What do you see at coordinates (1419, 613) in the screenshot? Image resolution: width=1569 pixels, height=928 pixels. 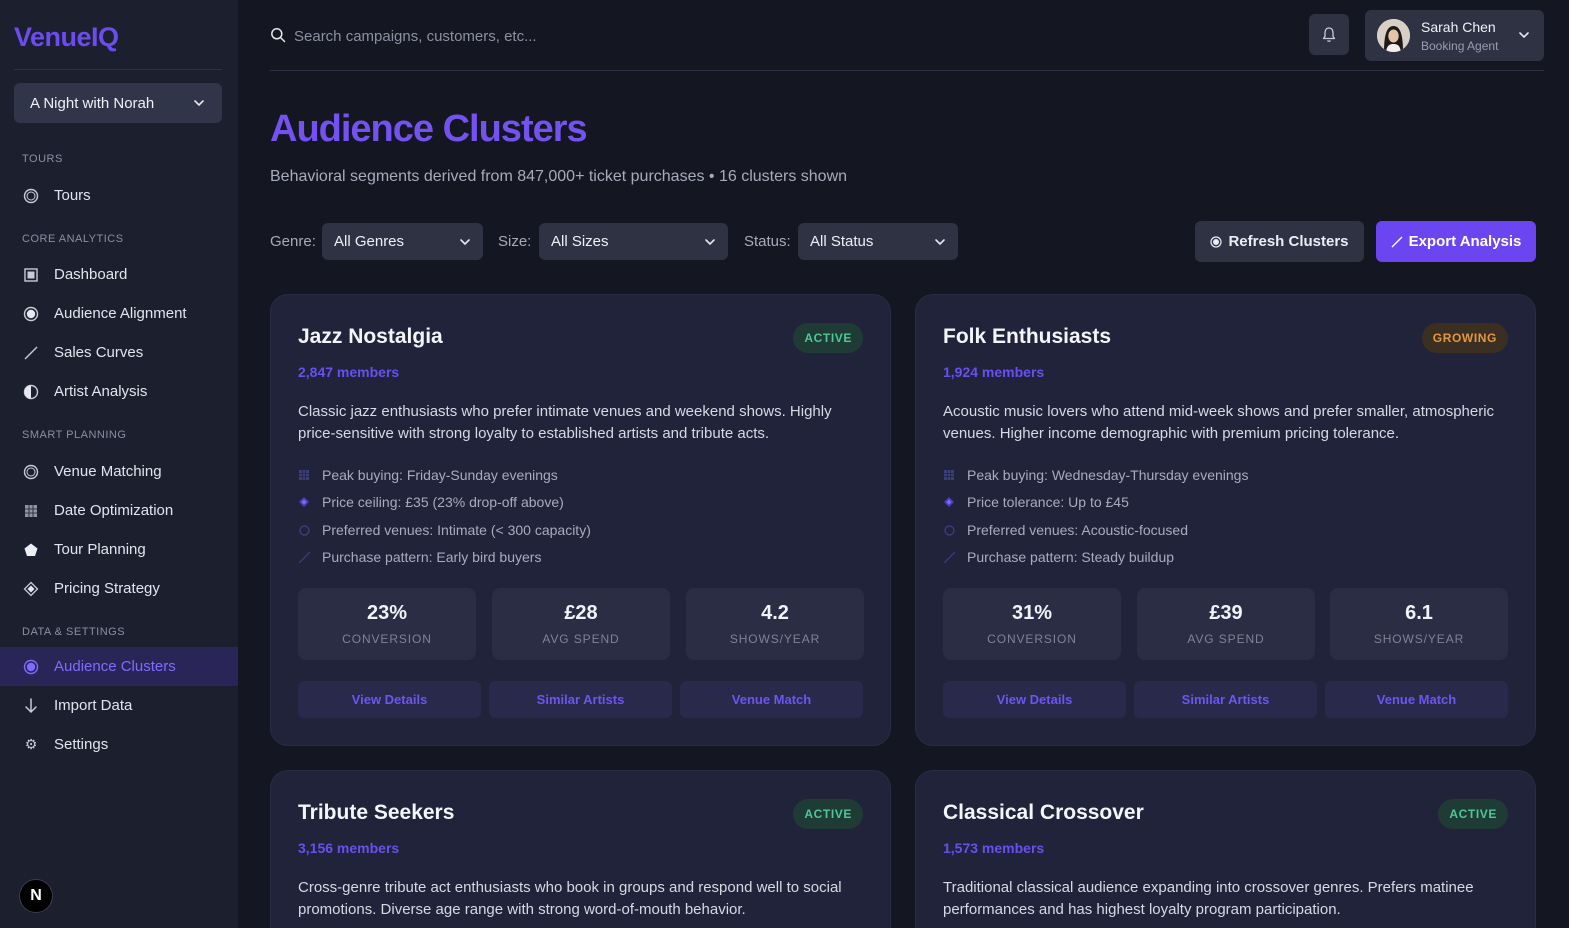 I see `metric-value: 6.1` at bounding box center [1419, 613].